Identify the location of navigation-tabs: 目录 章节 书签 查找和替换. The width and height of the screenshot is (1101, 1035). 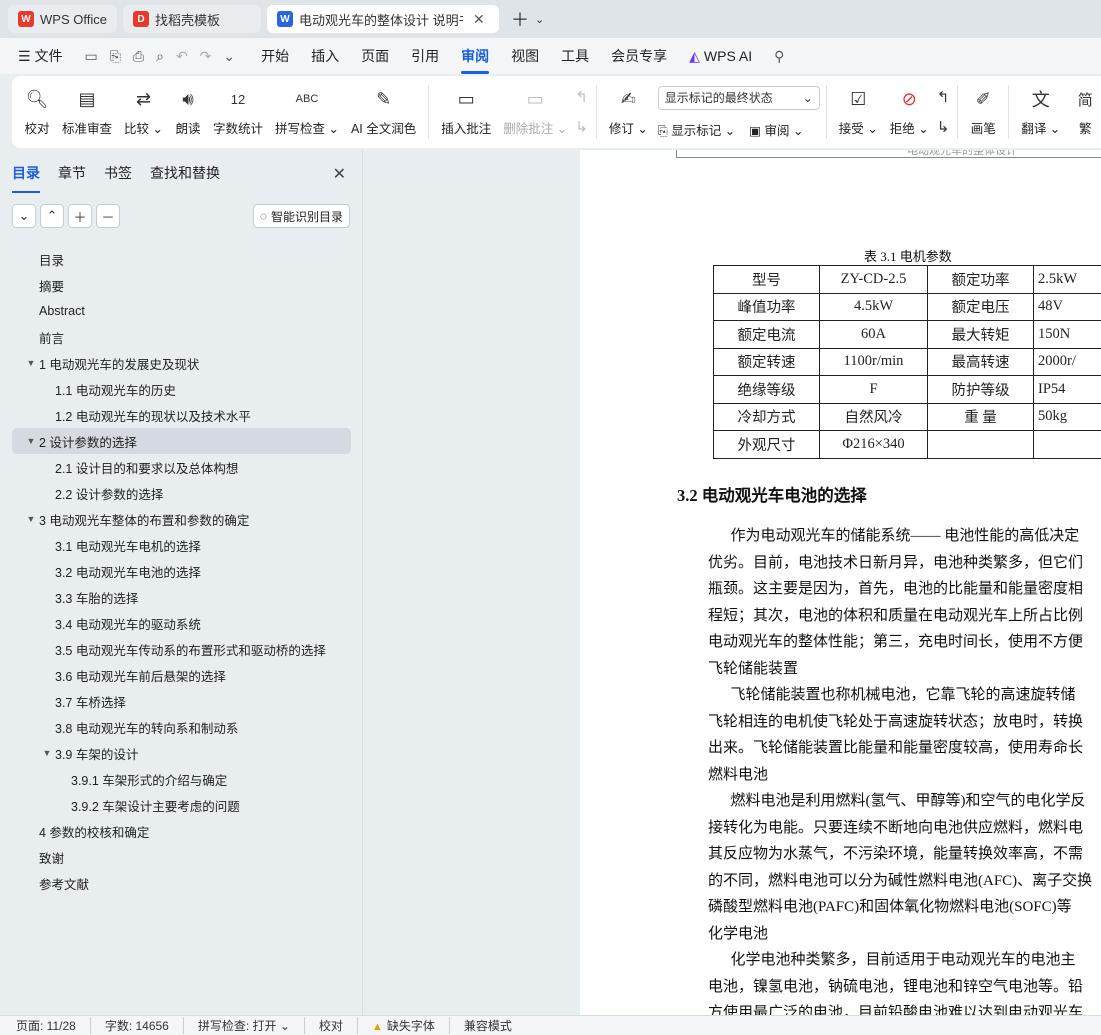
(181, 173).